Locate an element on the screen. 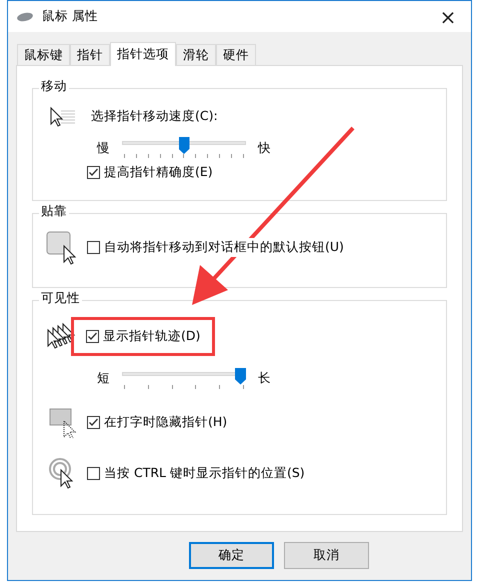  mouse-icon is located at coordinates (25, 17).